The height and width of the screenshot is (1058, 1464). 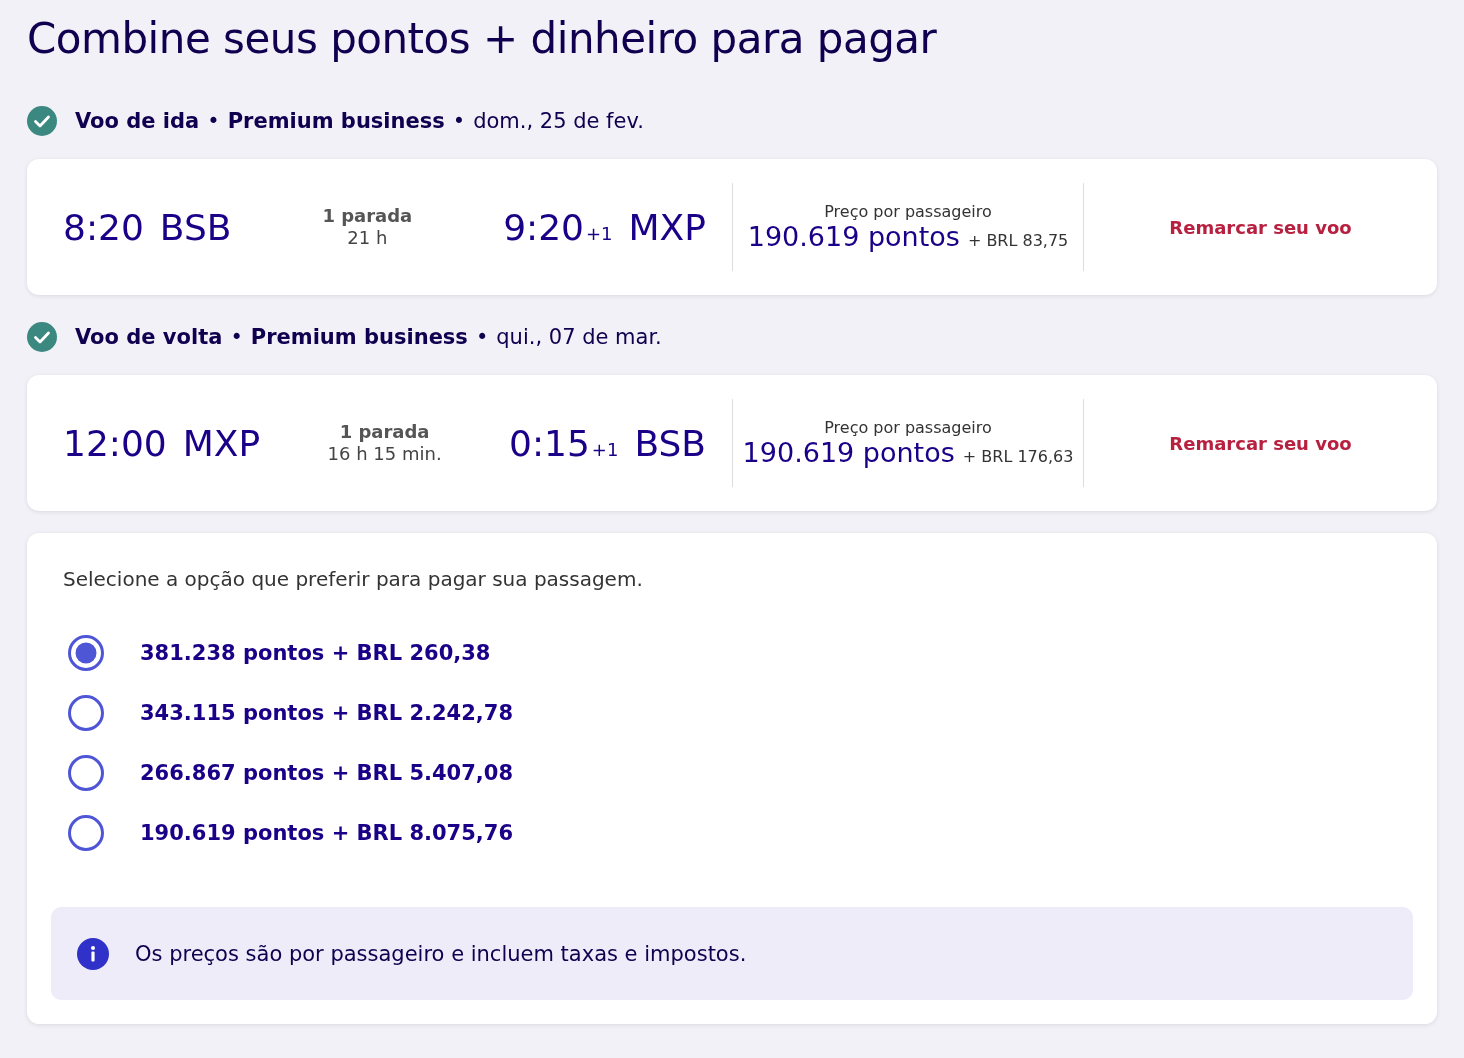 What do you see at coordinates (549, 443) in the screenshot?
I see `arrival-time: 0:15` at bounding box center [549, 443].